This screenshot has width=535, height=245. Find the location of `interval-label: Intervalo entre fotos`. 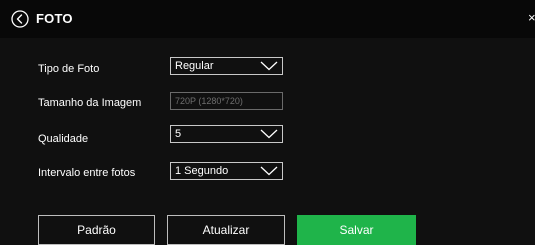

interval-label: Intervalo entre fotos is located at coordinates (87, 173).